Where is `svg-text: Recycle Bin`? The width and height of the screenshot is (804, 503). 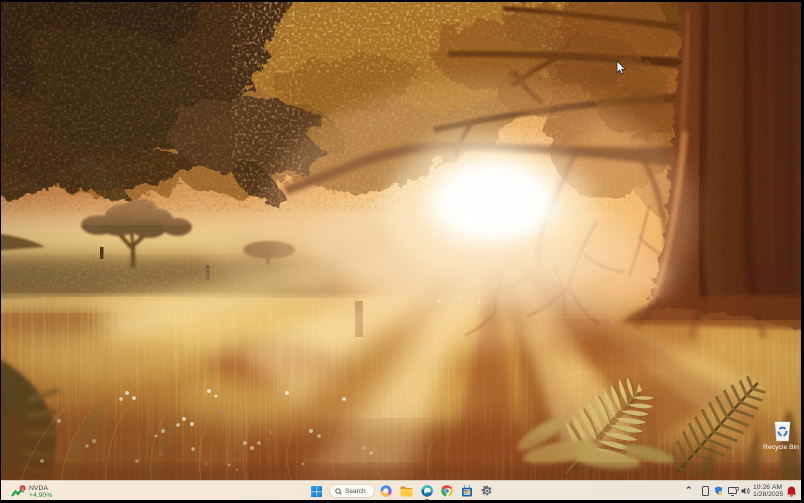 svg-text: Recycle Bin is located at coordinates (781, 447).